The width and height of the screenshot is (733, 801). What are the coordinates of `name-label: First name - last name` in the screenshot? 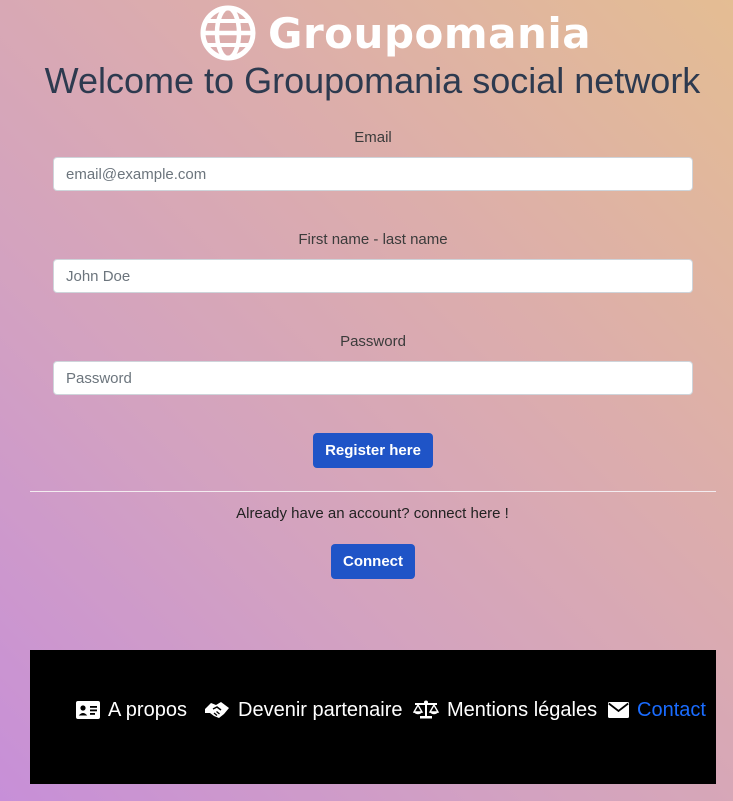 It's located at (373, 239).